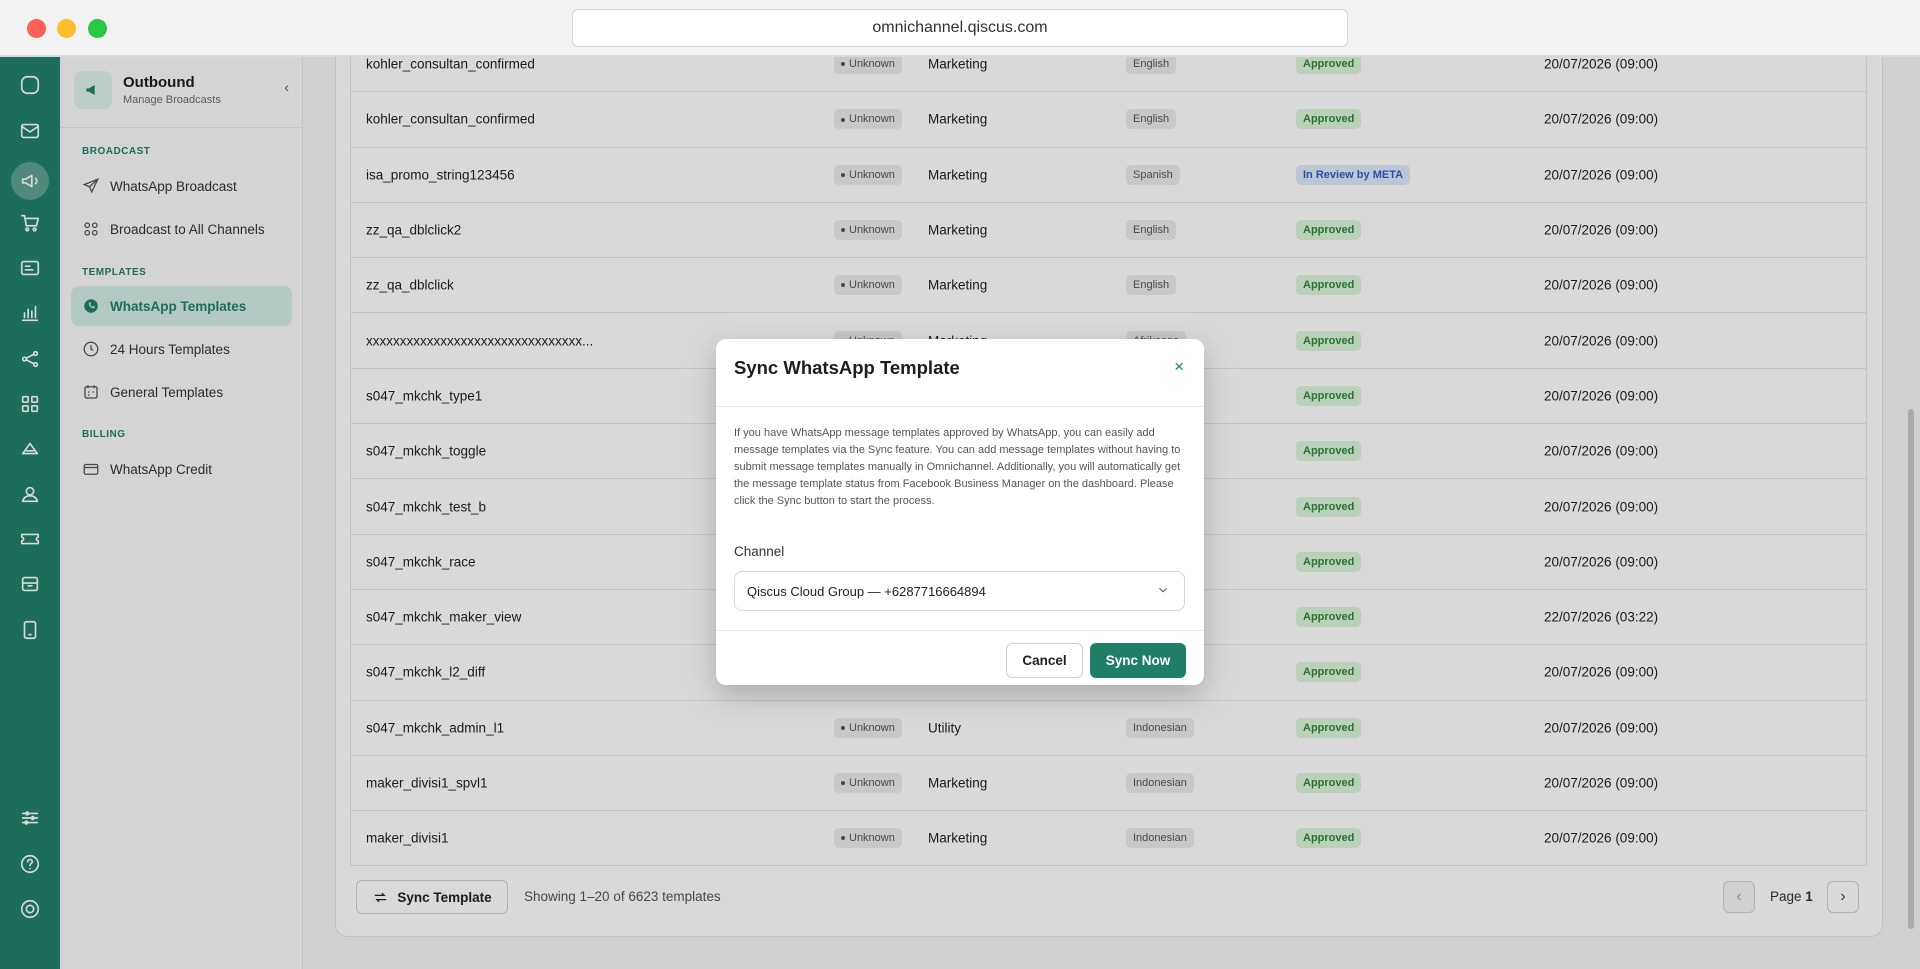 This screenshot has height=969, width=1920. I want to click on cancel-button-label: Cancel, so click(1044, 660).